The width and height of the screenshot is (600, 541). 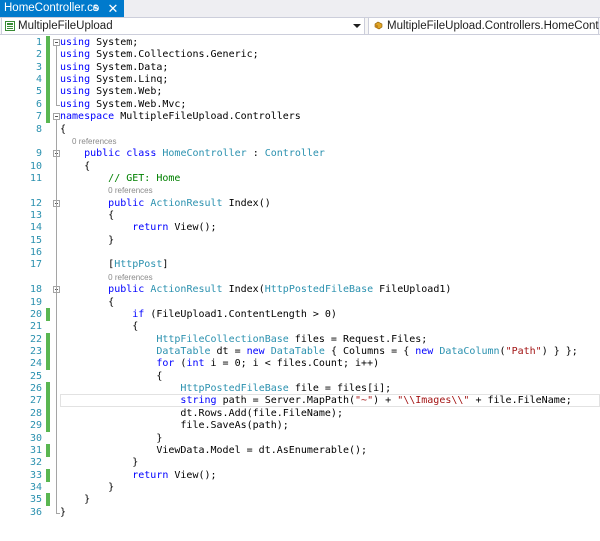 What do you see at coordinates (120, 178) in the screenshot?
I see `code-text: // GET: Home` at bounding box center [120, 178].